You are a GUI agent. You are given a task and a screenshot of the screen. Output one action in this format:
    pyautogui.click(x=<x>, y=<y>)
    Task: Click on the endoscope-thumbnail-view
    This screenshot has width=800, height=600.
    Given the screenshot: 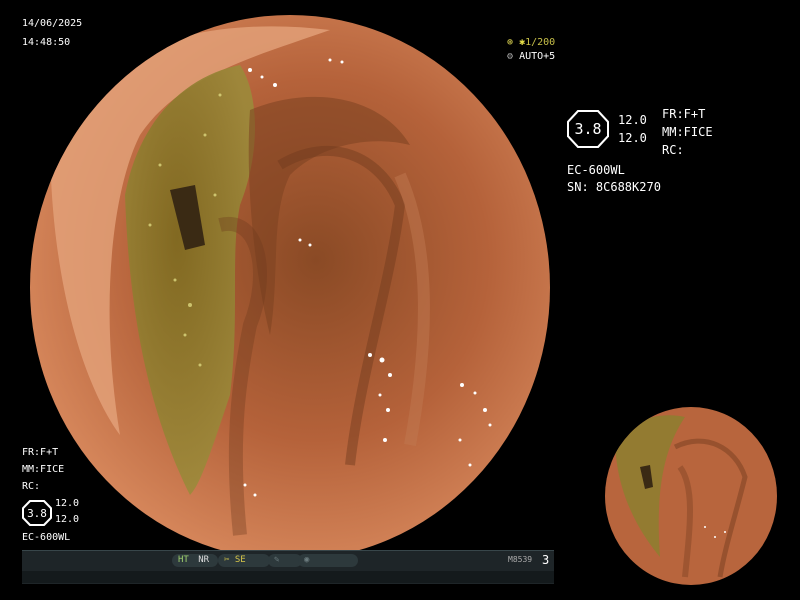 What is the action you would take?
    pyautogui.click(x=691, y=496)
    